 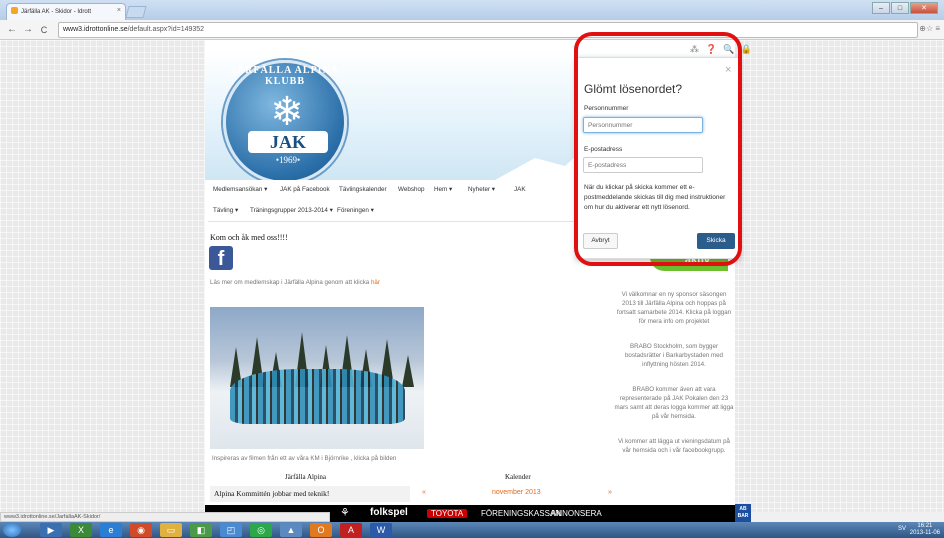 What do you see at coordinates (443, 189) in the screenshot?
I see `nav-hem: Hem ▾` at bounding box center [443, 189].